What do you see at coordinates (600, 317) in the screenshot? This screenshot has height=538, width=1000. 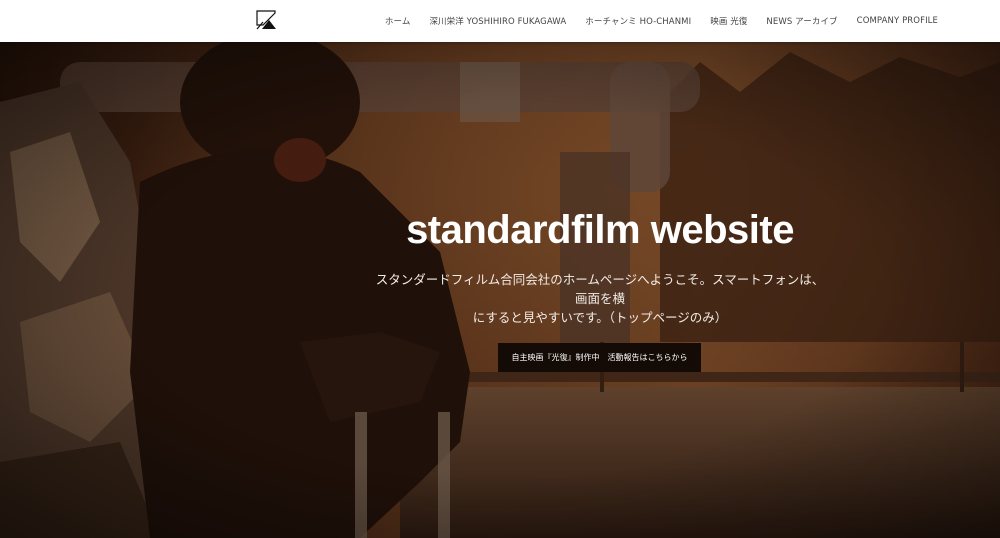 I see `hero-description-line2: にすると見やすいです。（トップページのみ）` at bounding box center [600, 317].